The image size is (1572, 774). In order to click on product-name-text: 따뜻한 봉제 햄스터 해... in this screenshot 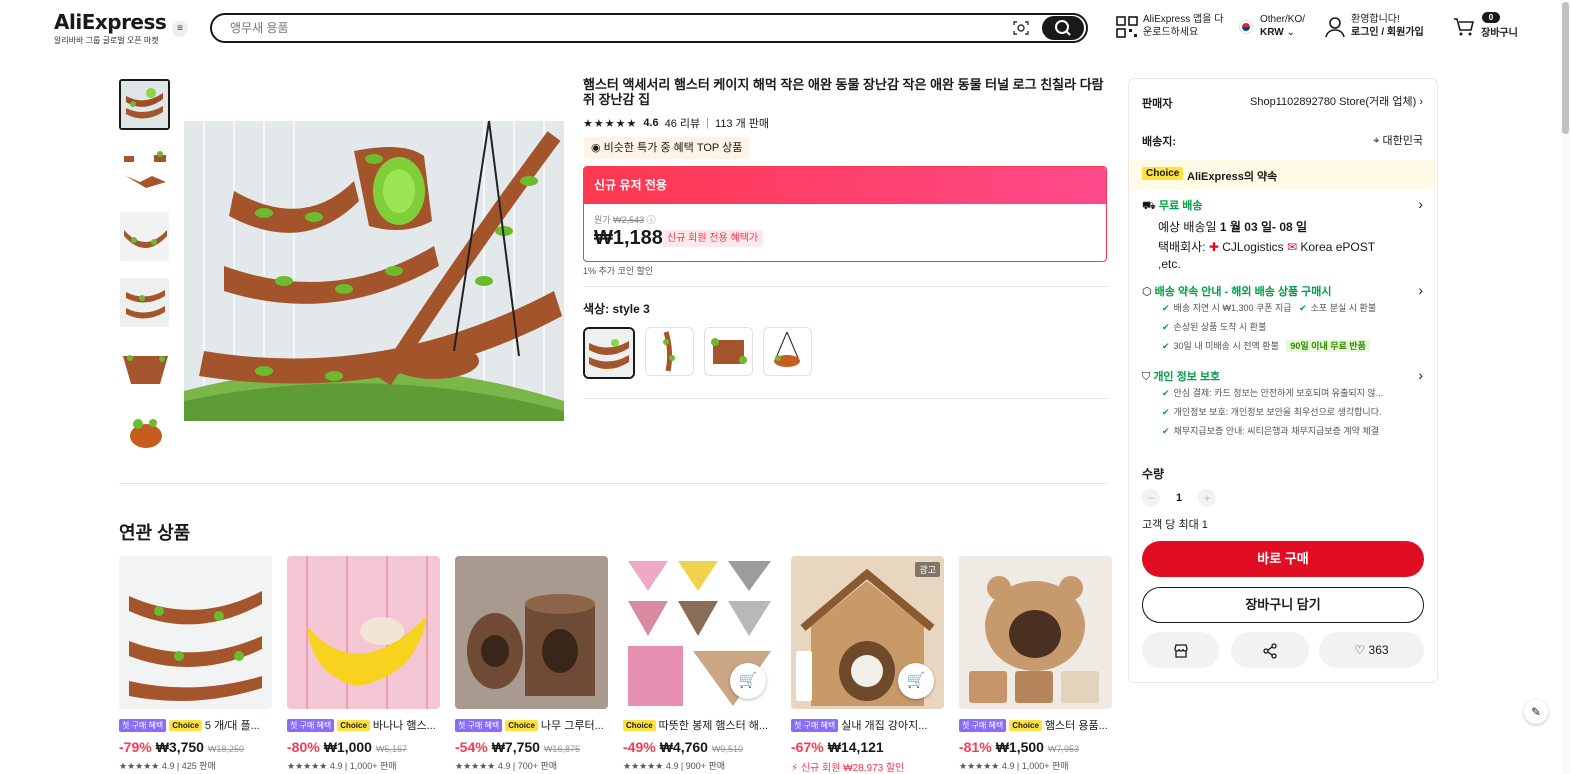, I will do `click(713, 726)`.